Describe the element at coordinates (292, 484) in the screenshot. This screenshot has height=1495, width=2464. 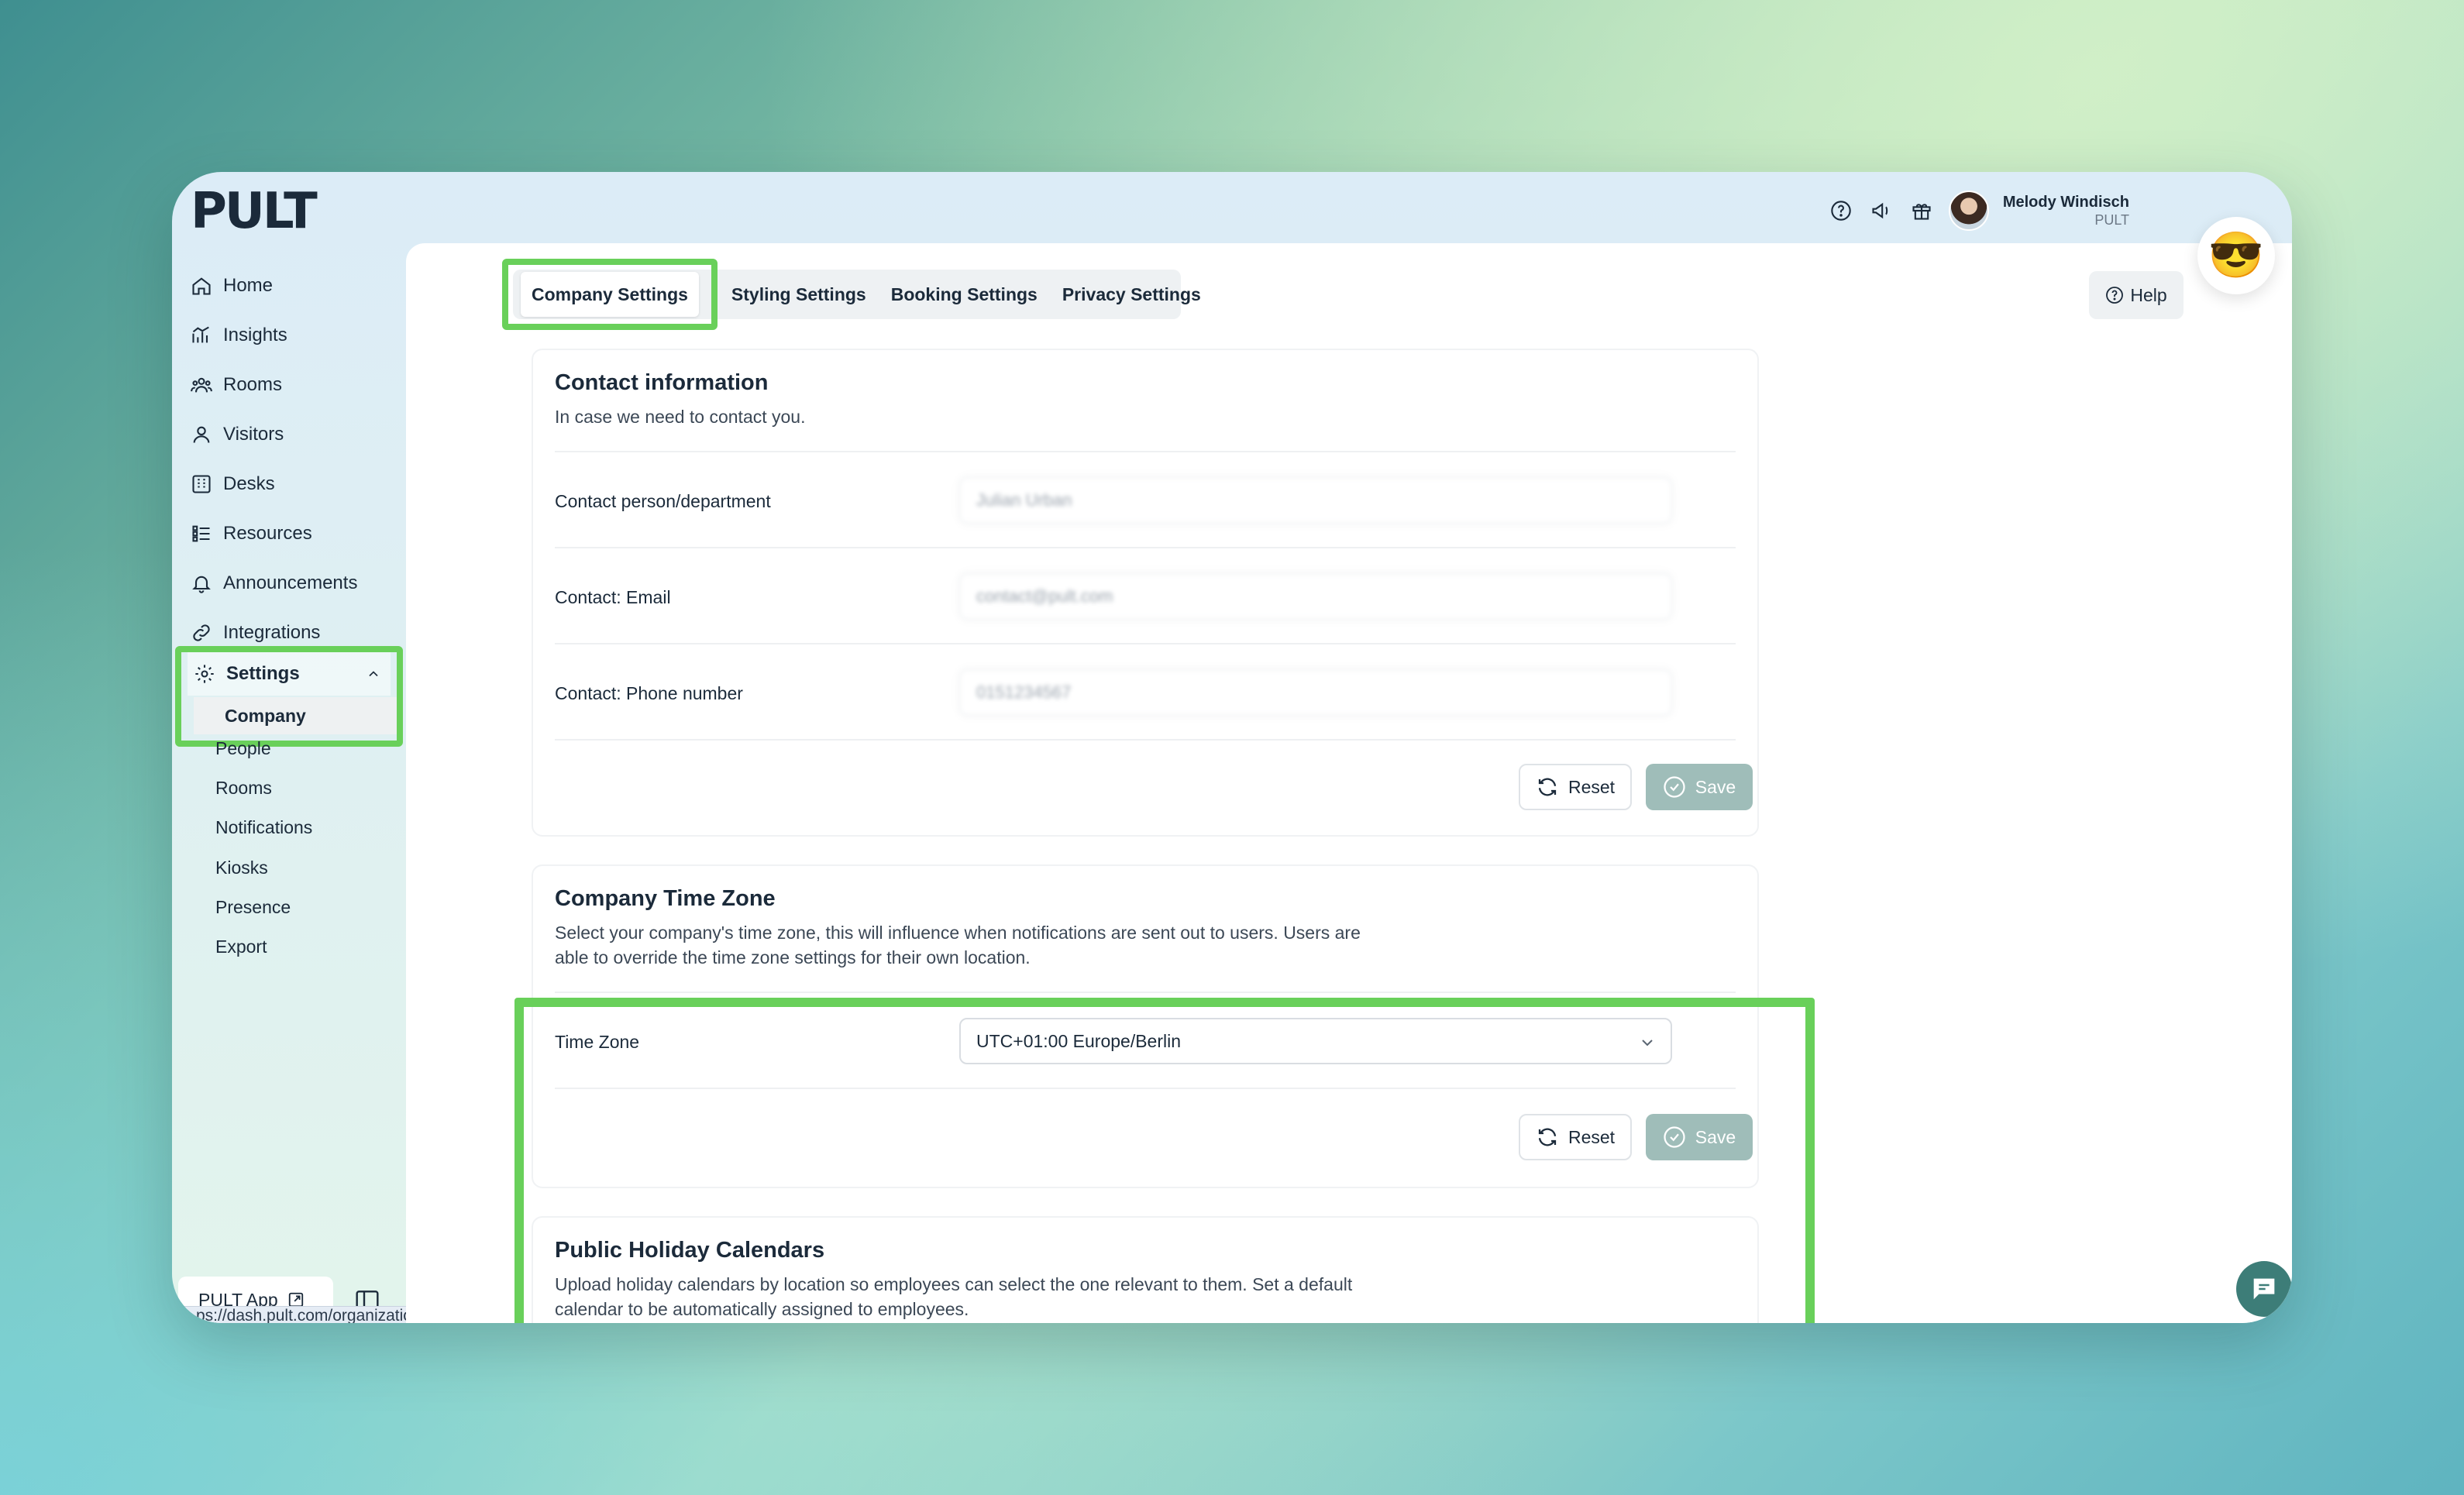
I see `sidebar-item-desks: Desks` at that location.